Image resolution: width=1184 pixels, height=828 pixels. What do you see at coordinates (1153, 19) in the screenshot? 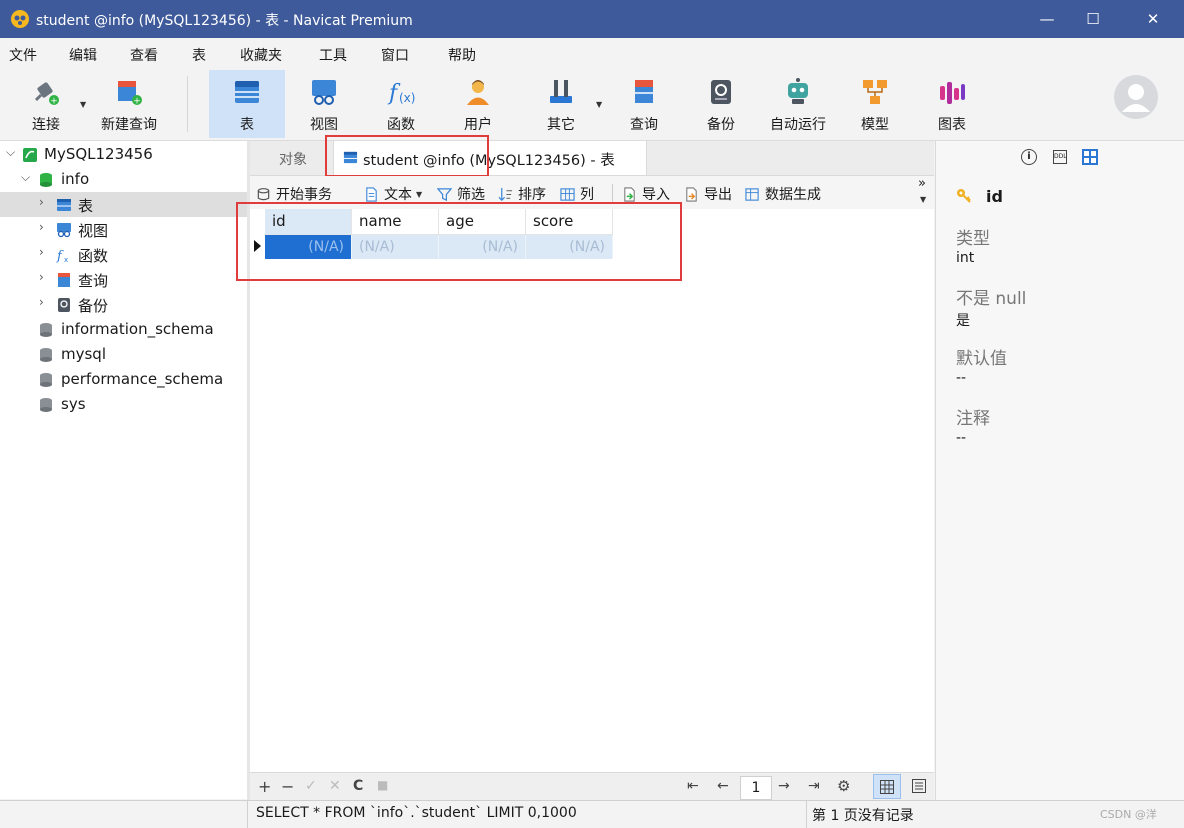
I see `close-button: ✕` at bounding box center [1153, 19].